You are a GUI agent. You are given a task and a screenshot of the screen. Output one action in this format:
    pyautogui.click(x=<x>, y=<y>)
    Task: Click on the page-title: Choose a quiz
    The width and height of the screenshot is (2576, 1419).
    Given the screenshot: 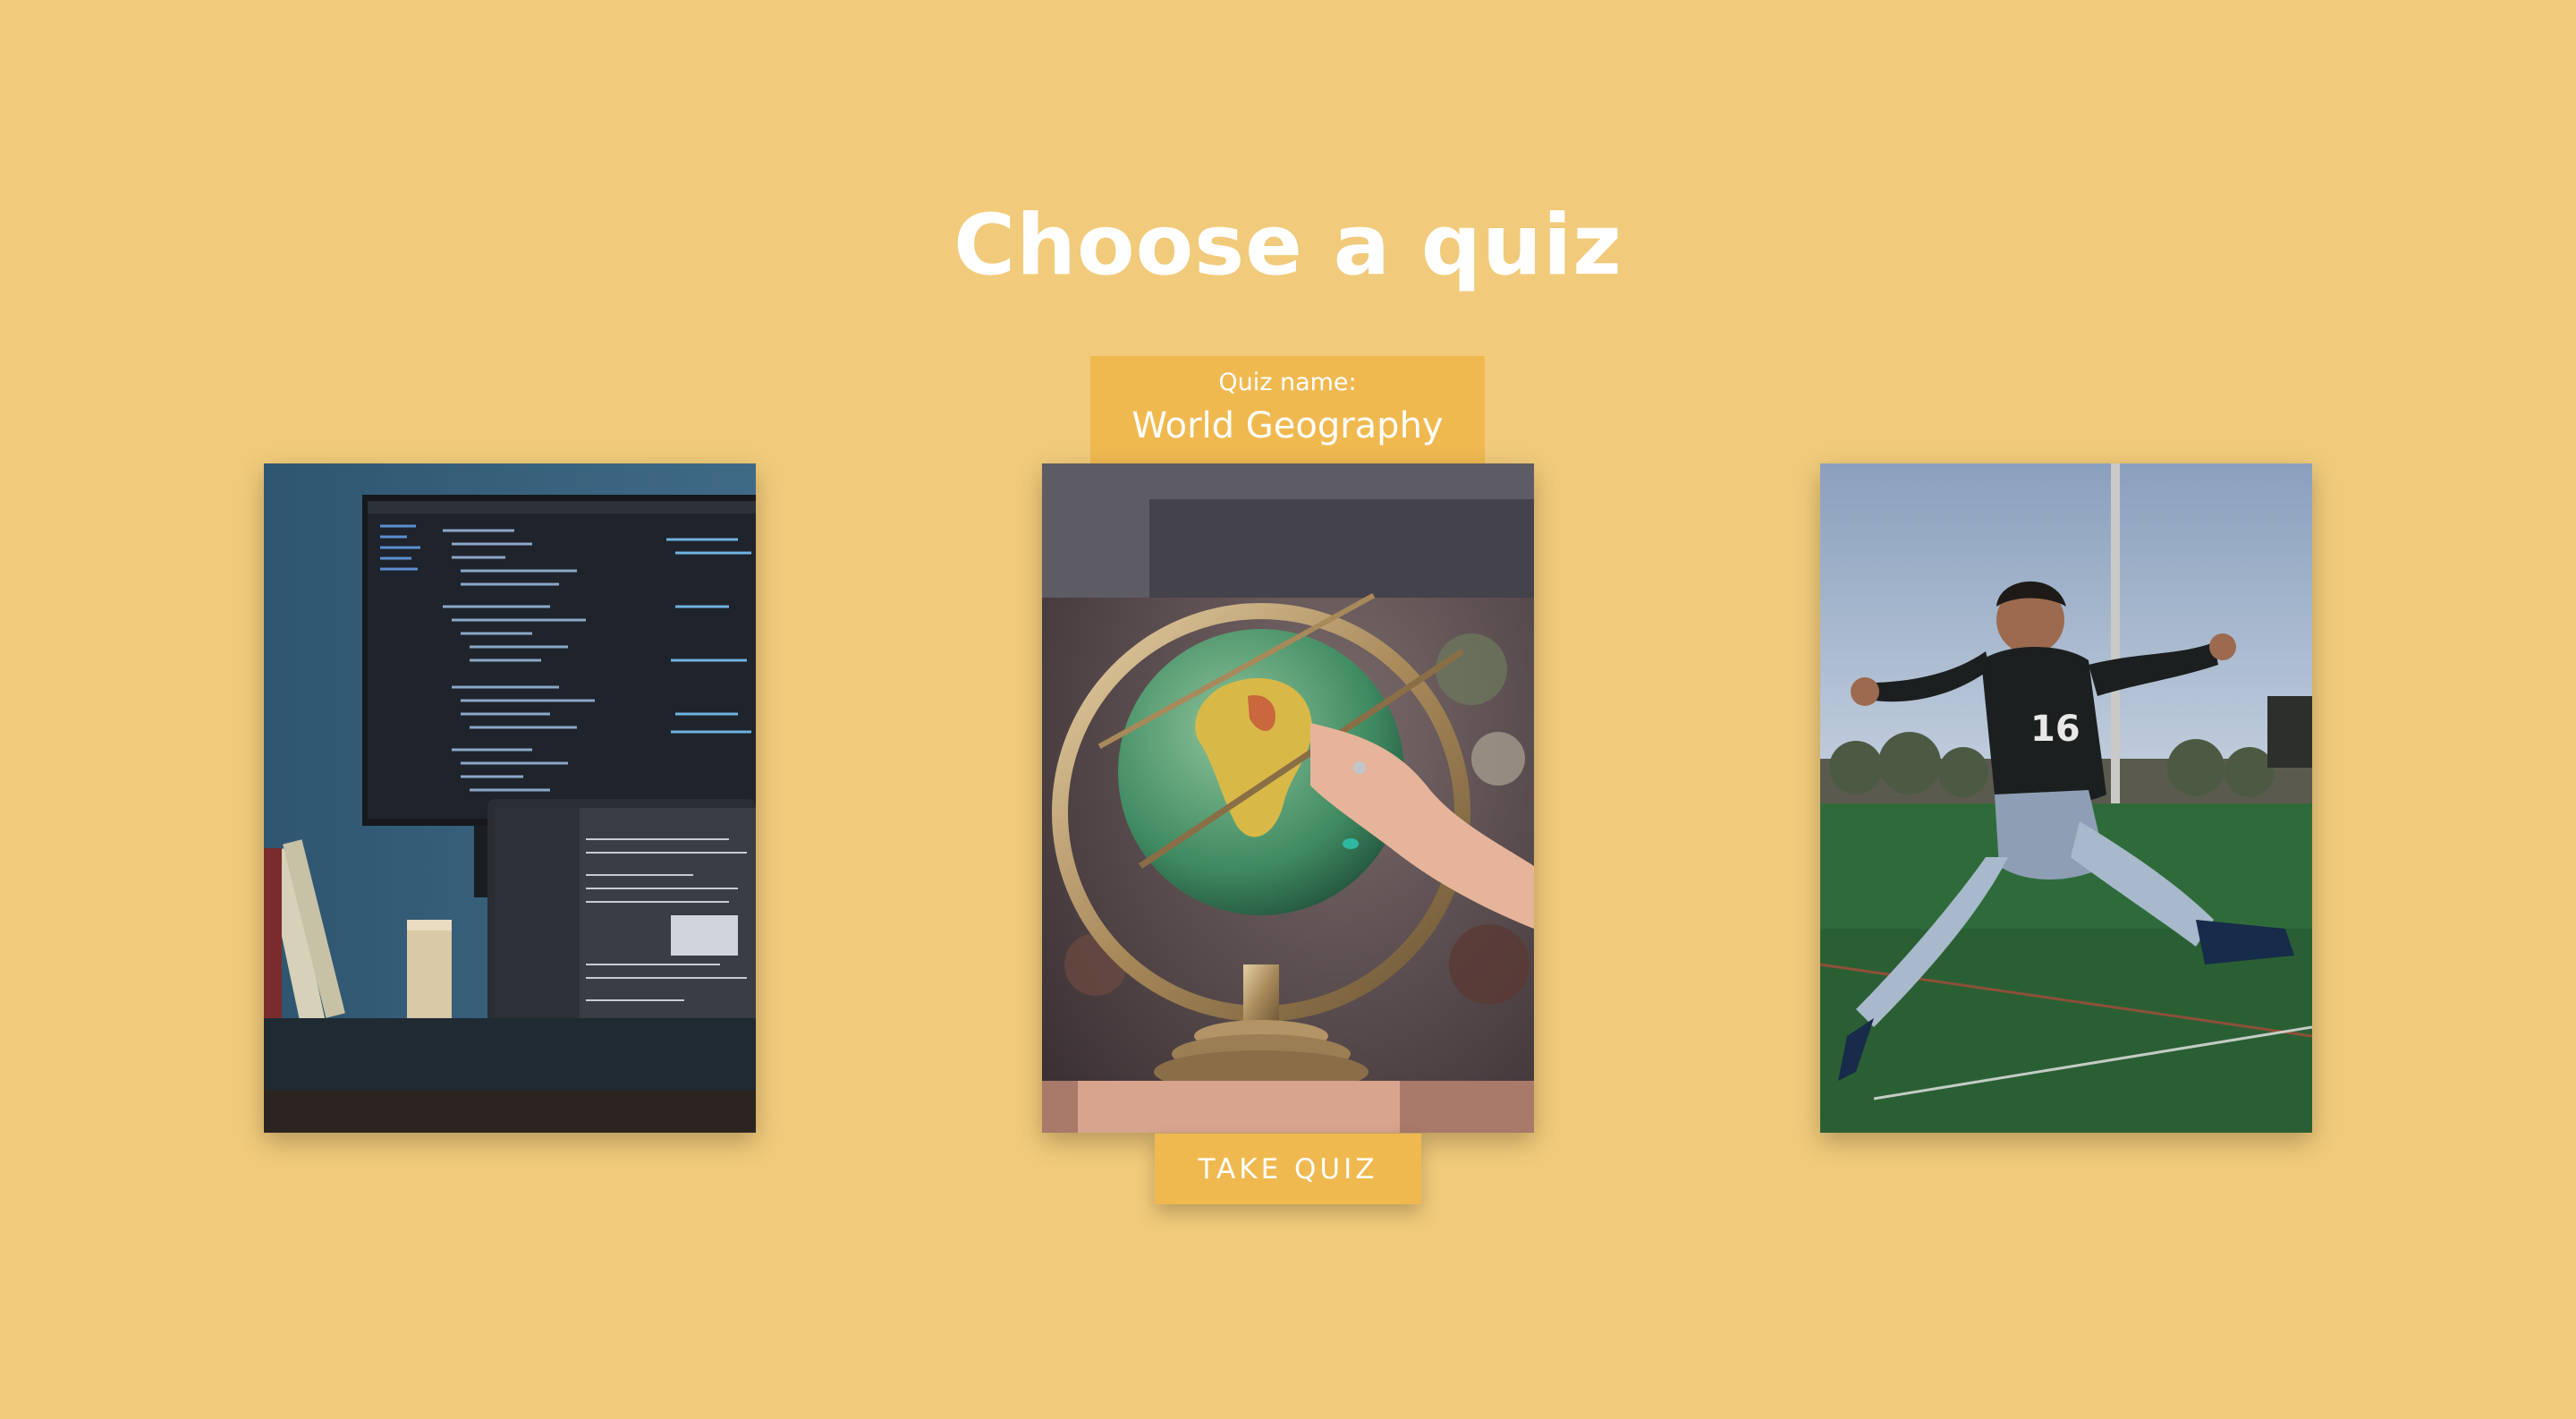 What is the action you would take?
    pyautogui.click(x=1288, y=245)
    